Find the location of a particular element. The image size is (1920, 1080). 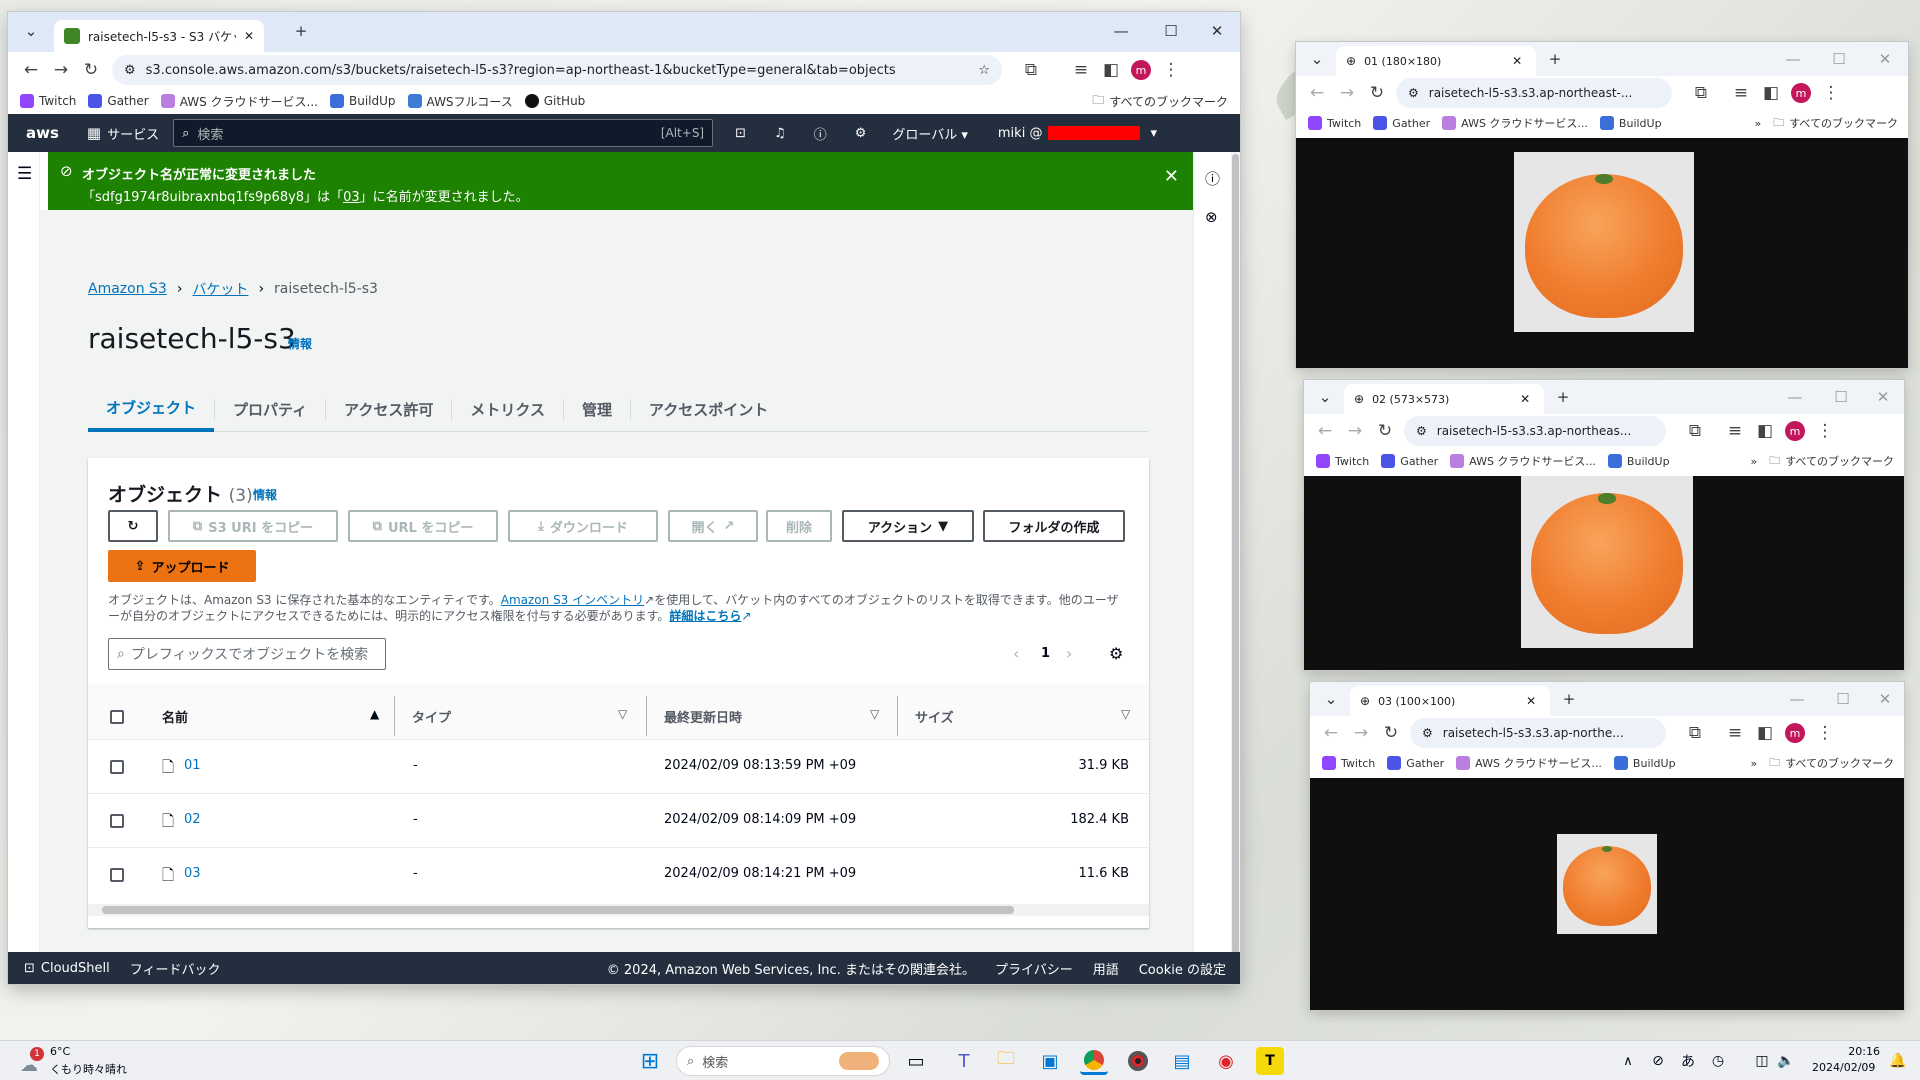

objects-info-link: 情報 is located at coordinates (265, 494).